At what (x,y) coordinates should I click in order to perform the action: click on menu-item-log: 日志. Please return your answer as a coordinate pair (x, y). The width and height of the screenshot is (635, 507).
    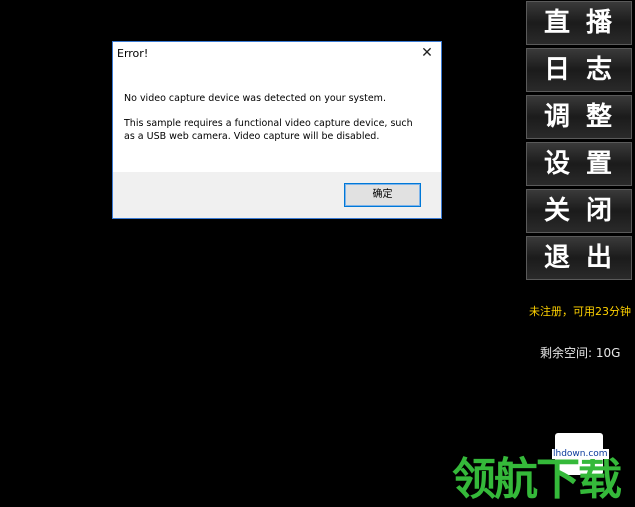
    Looking at the image, I should click on (579, 70).